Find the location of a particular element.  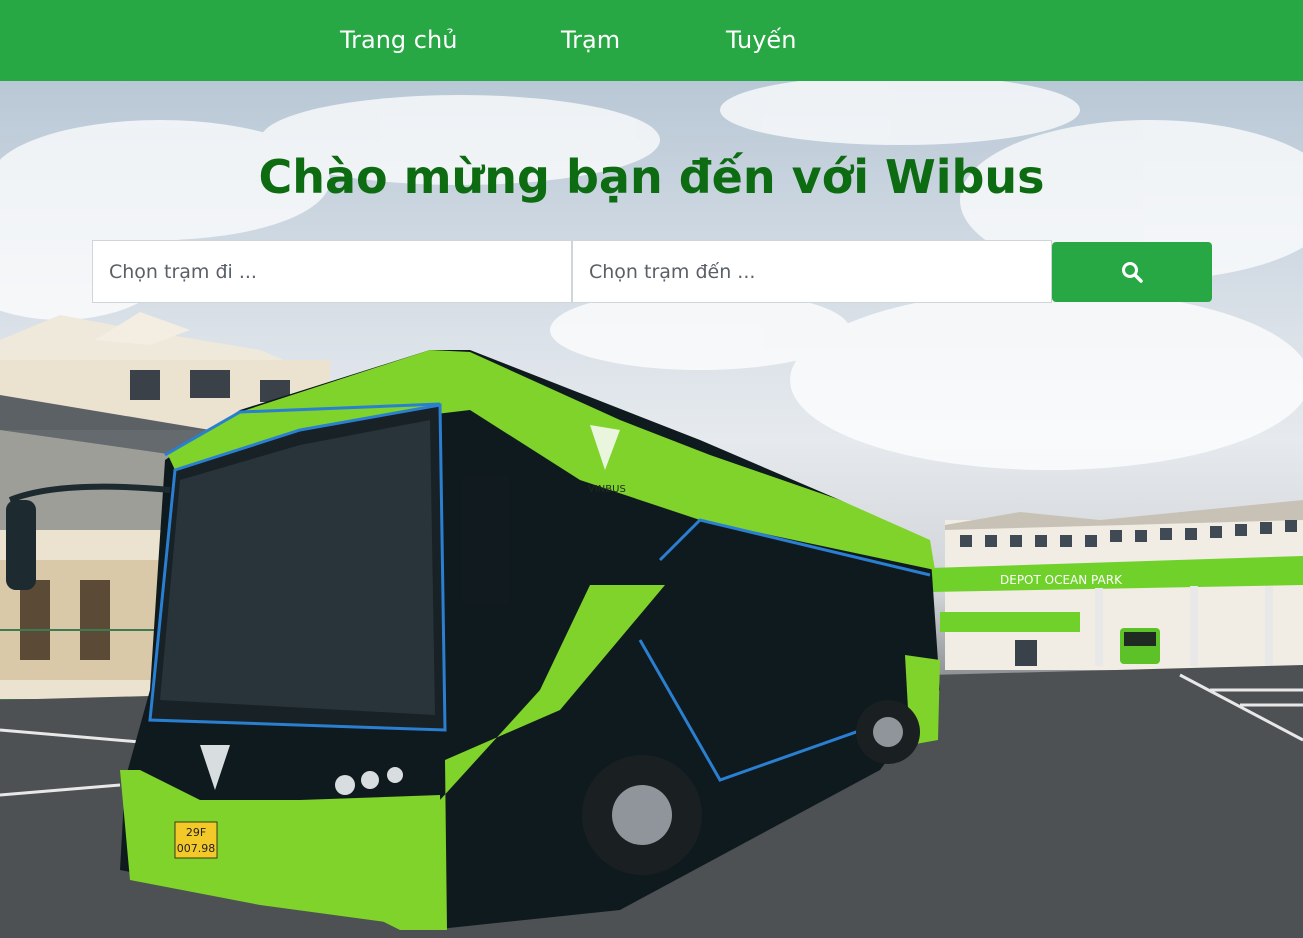

nav-link-stations: Trạm is located at coordinates (590, 40).